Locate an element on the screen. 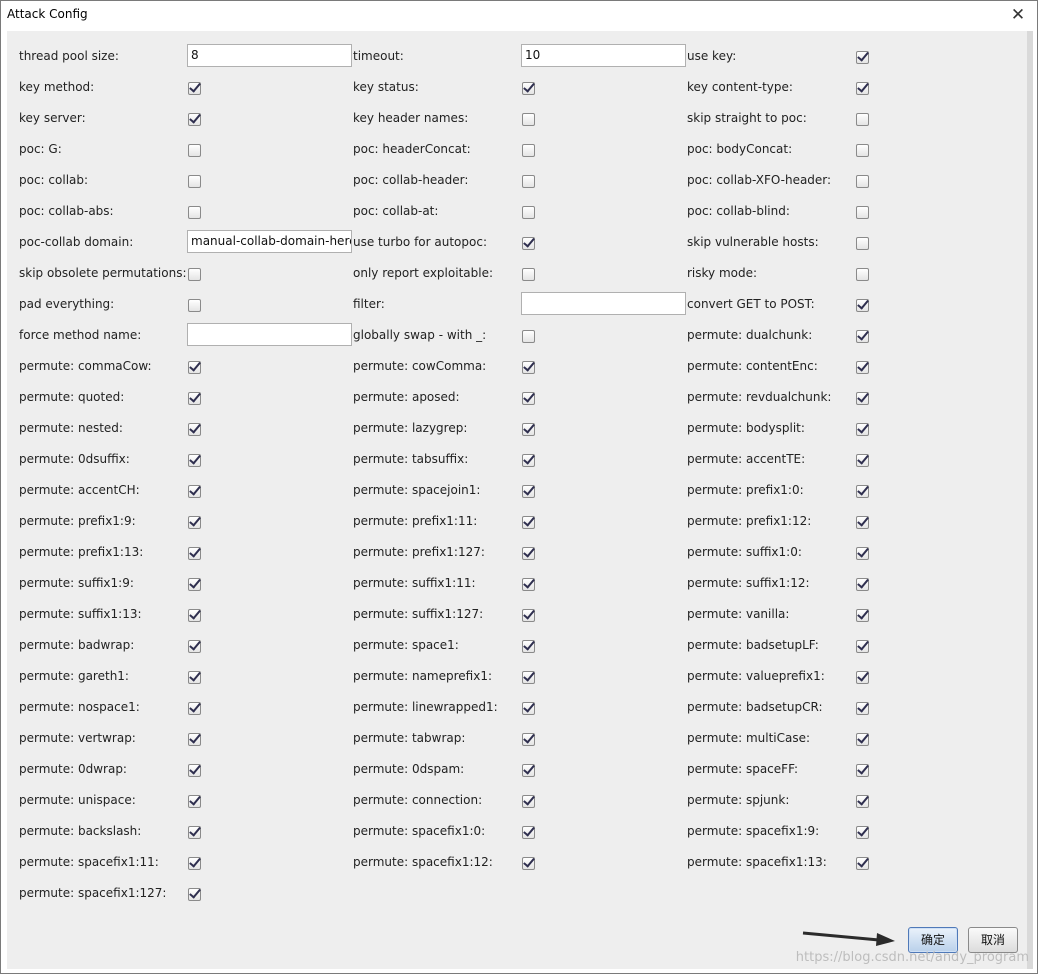 The height and width of the screenshot is (974, 1038). setting-label: permute: 0dsuffix: is located at coordinates (74, 459).